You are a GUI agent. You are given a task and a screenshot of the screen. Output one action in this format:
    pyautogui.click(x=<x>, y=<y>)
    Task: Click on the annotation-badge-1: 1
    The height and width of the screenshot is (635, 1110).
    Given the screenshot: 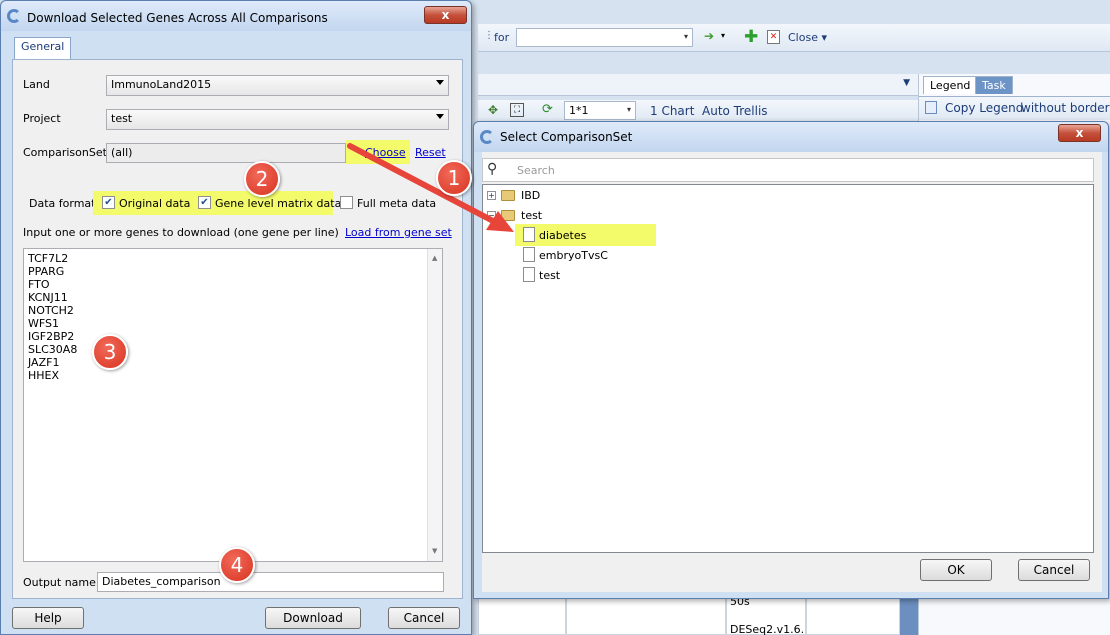 What is the action you would take?
    pyautogui.click(x=454, y=178)
    